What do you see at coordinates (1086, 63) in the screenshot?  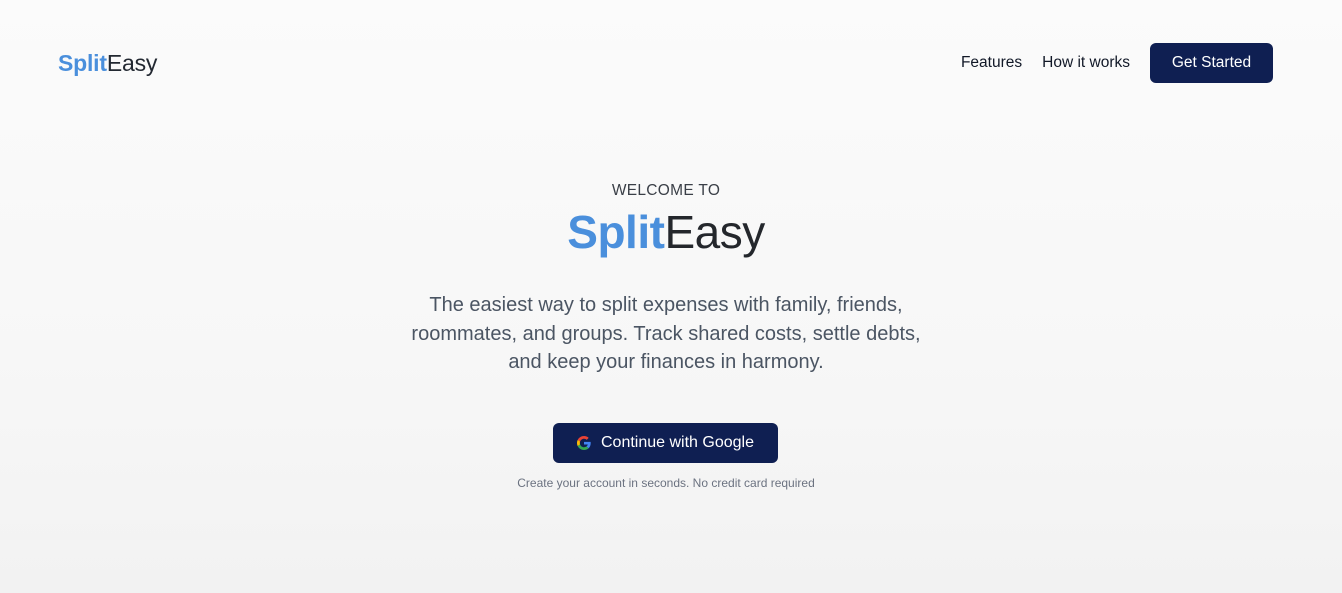 I see `nav-link-how-it-works: How it works` at bounding box center [1086, 63].